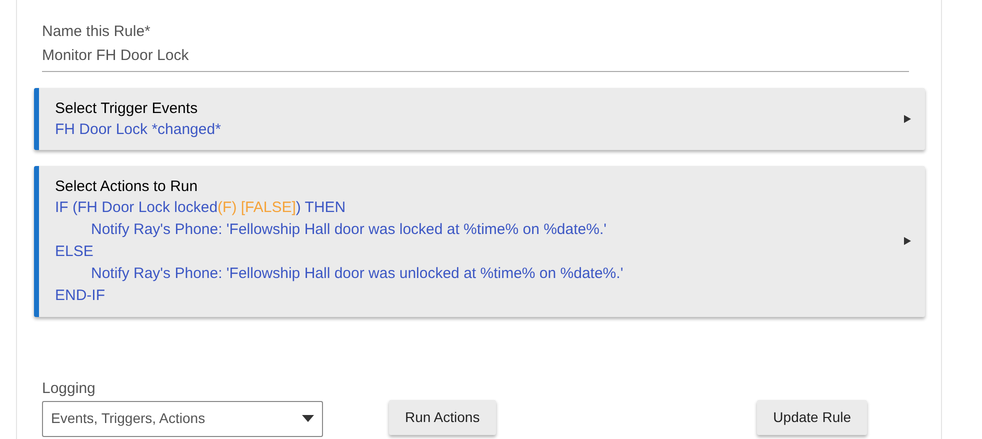 This screenshot has width=982, height=439. I want to click on rule-name-field: Monitor FH Door Lock, so click(475, 57).